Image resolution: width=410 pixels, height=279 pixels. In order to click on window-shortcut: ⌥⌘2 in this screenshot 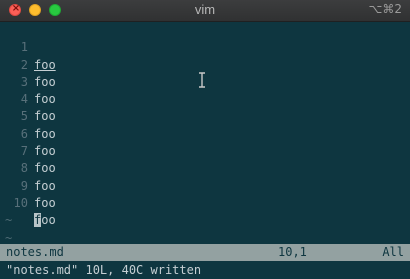, I will do `click(385, 9)`.